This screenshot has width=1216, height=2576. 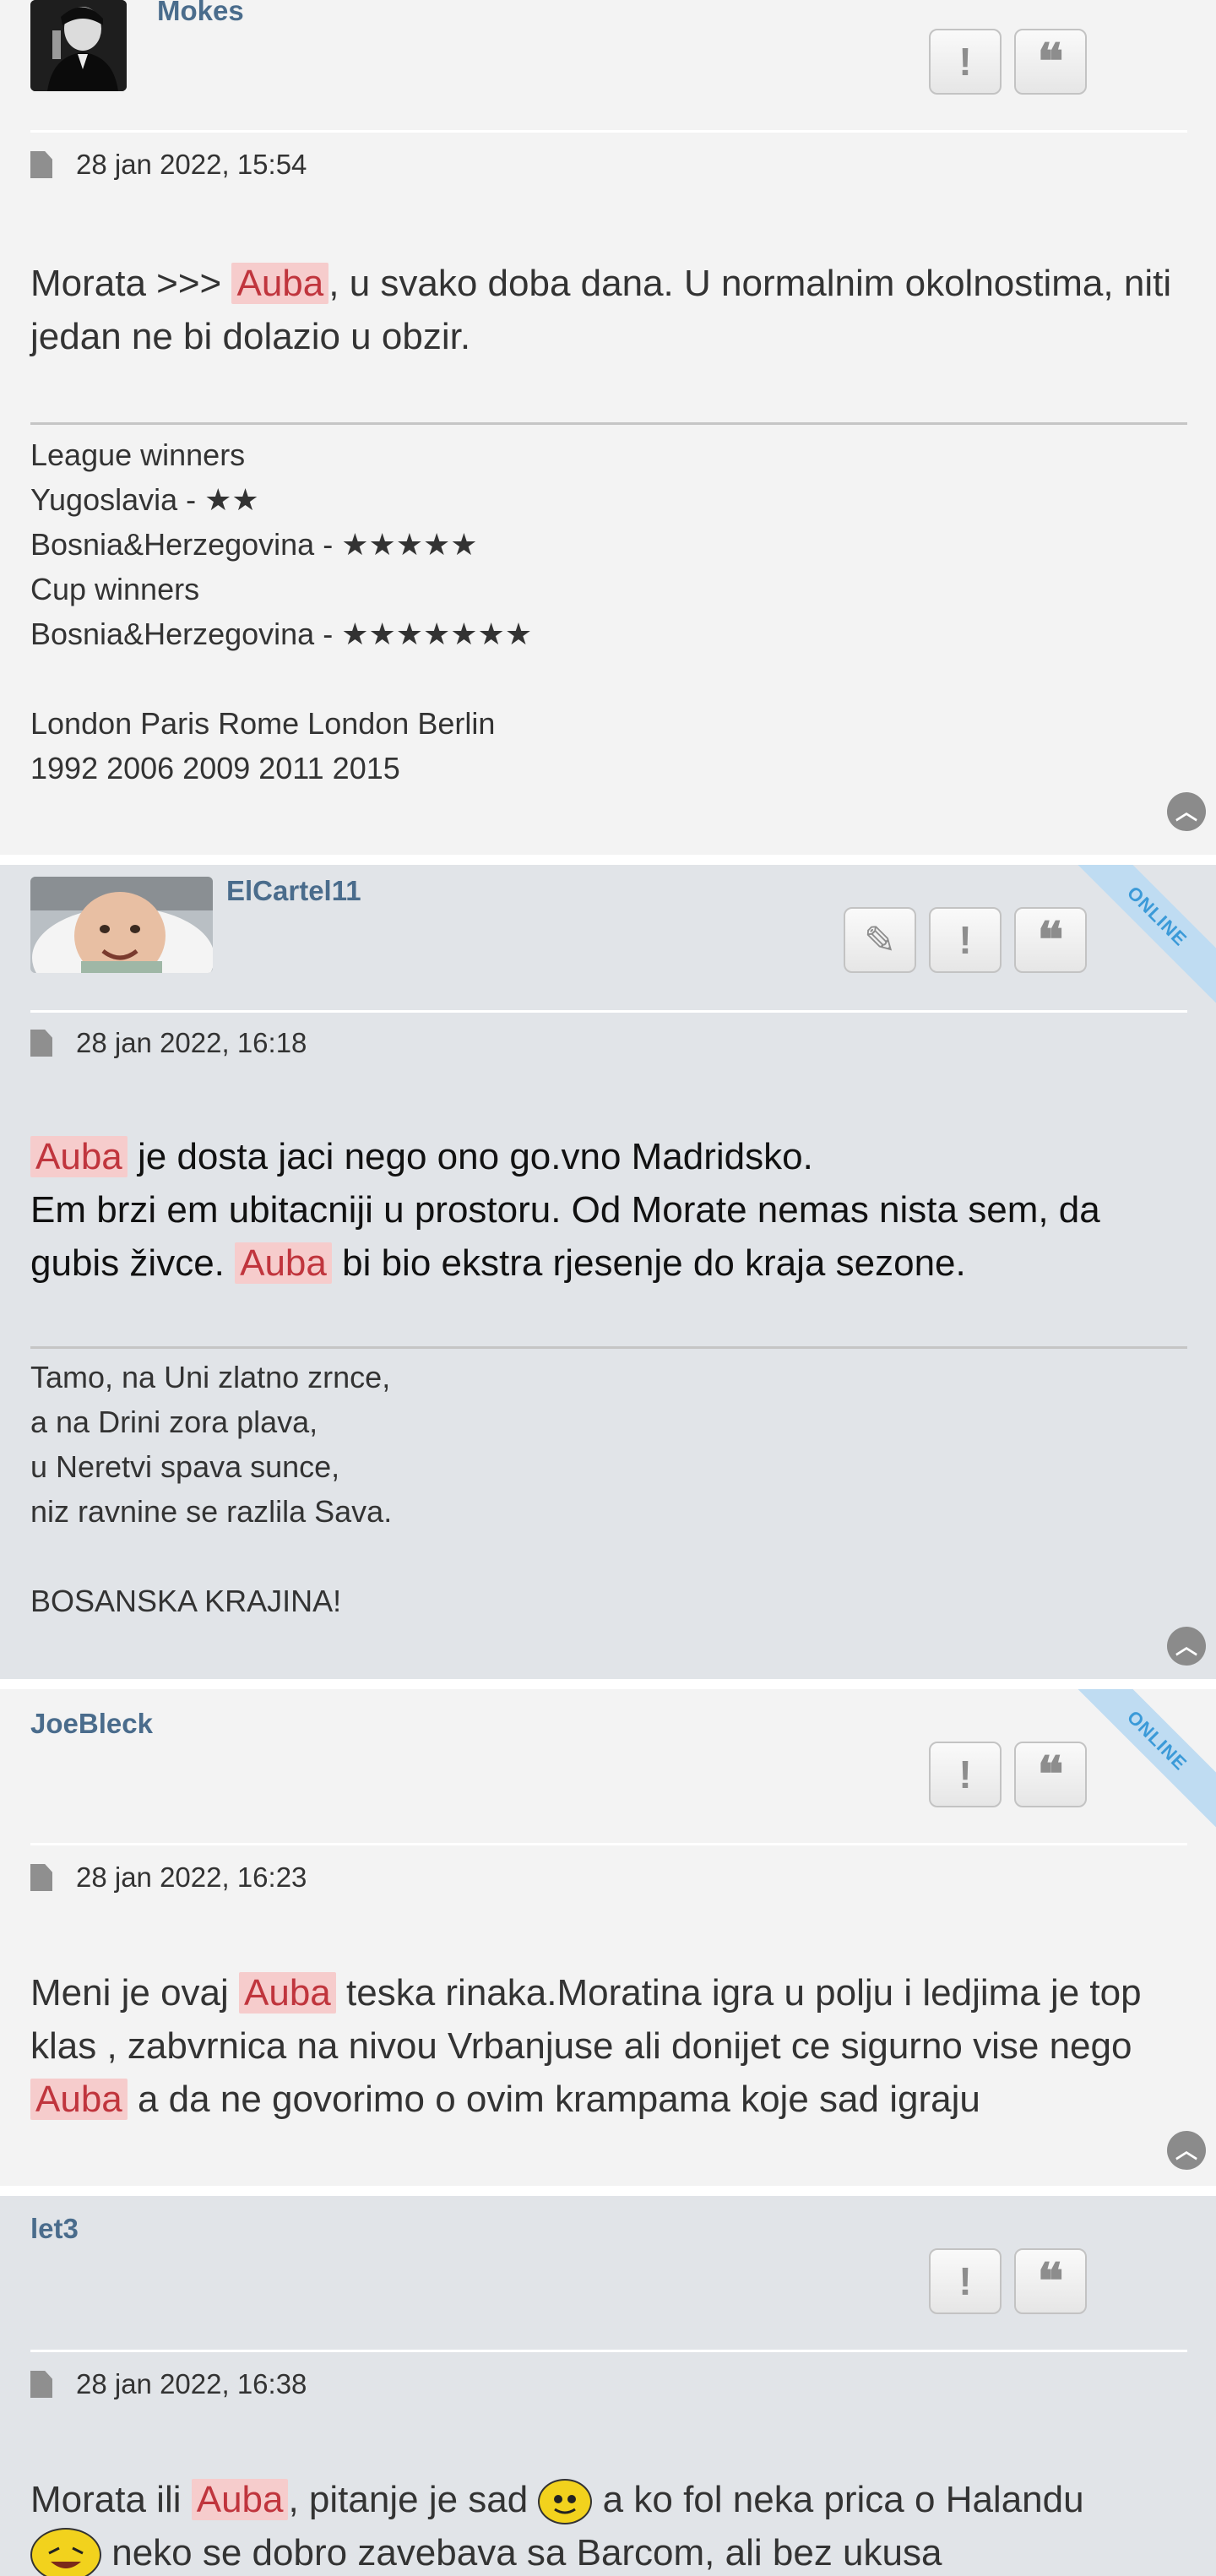 I want to click on post-date-text: 28 jan 2022, 16:23, so click(x=191, y=1877).